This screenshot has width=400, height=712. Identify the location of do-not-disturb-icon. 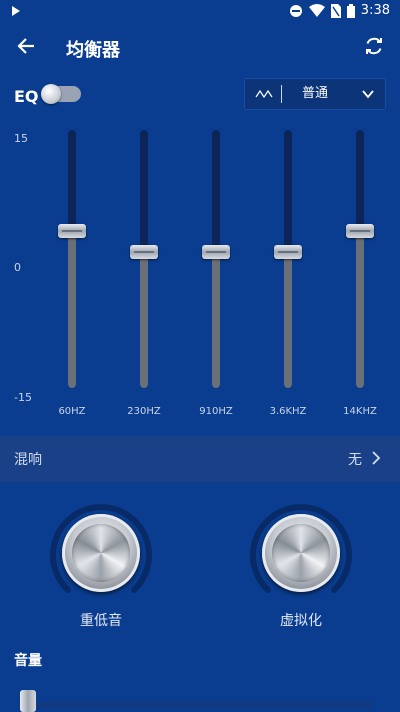
(295, 10).